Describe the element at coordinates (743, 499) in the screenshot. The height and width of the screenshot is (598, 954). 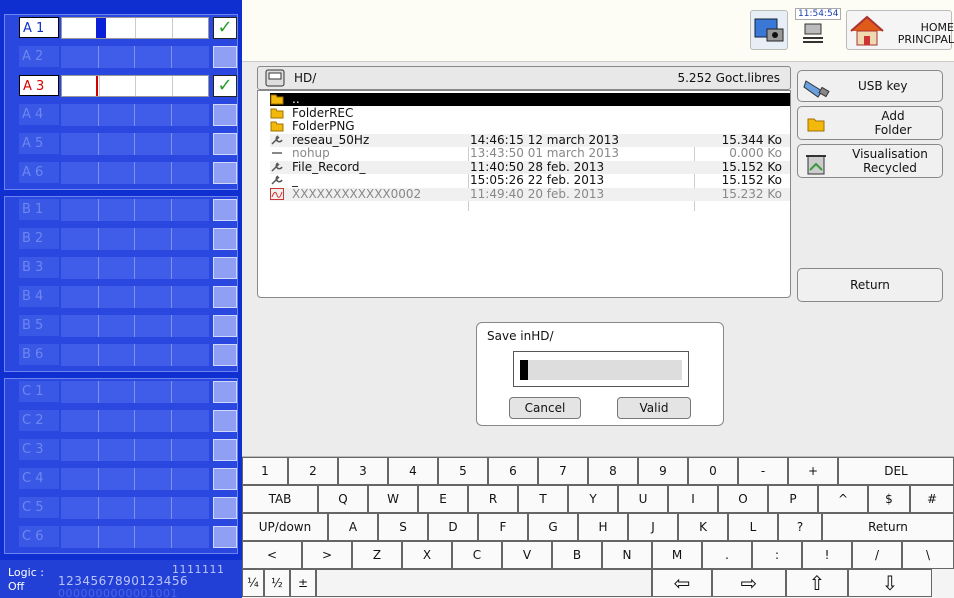
I see `key: O` at that location.